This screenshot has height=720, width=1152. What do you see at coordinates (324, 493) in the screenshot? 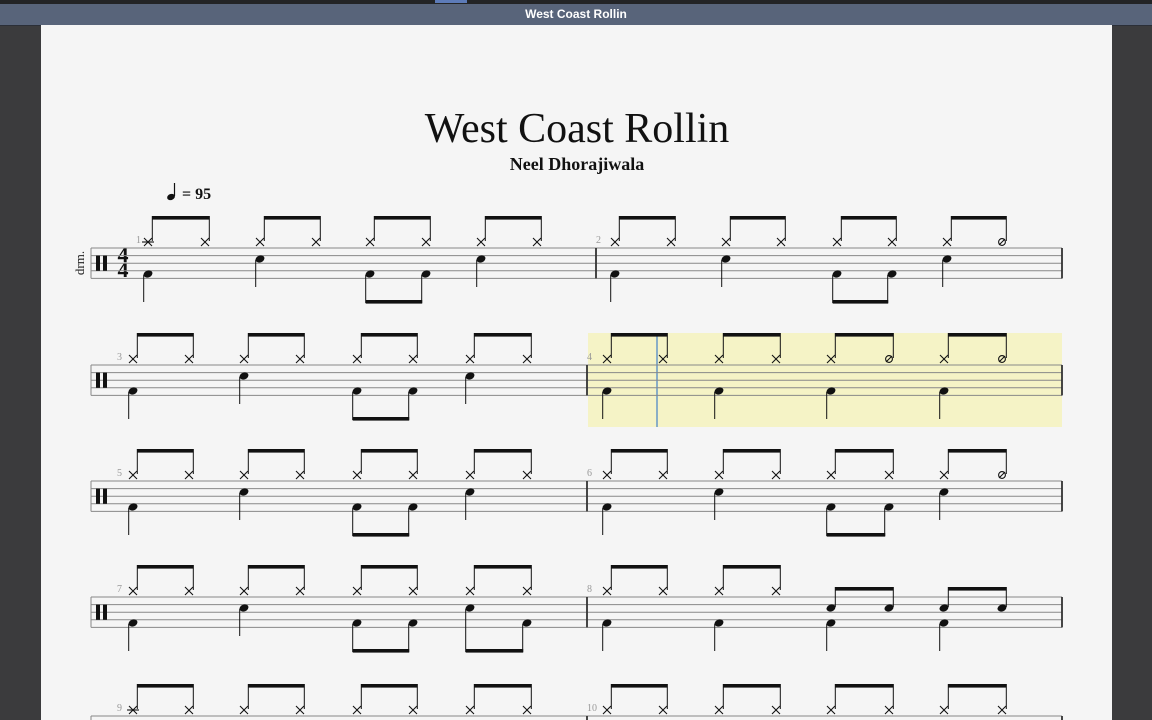
I see `measure-5: 5` at bounding box center [324, 493].